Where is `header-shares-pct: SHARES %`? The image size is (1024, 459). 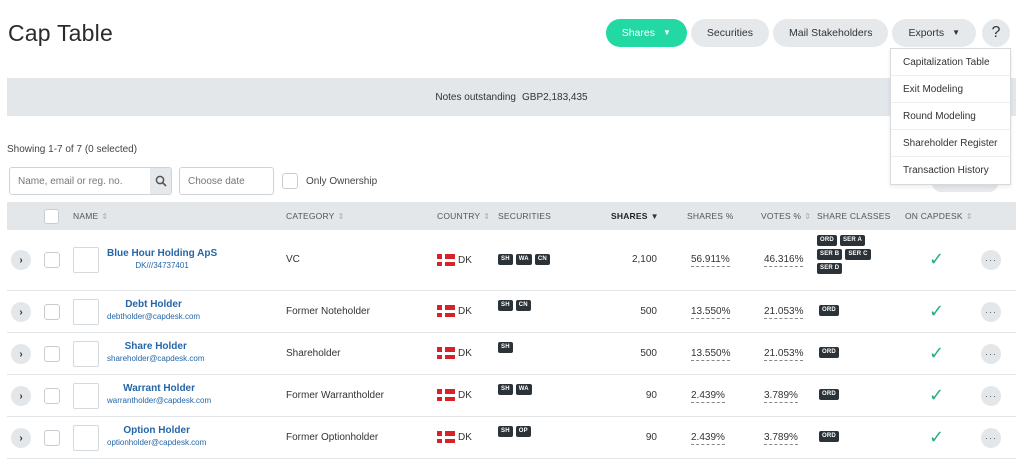 header-shares-pct: SHARES % is located at coordinates (710, 216).